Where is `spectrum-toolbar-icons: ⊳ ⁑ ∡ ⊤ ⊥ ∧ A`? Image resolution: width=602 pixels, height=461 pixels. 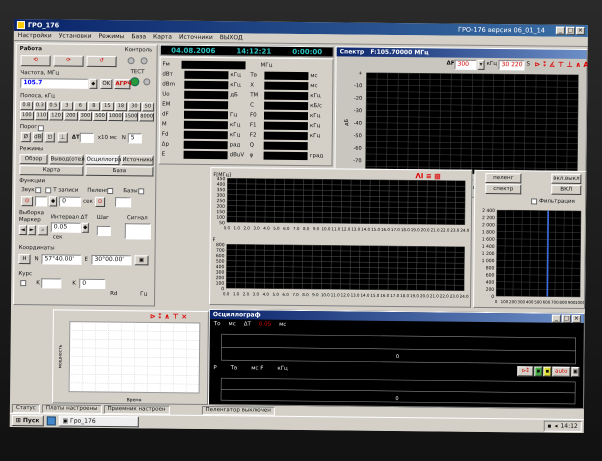
spectrum-toolbar-icons: ⊳ ⁑ ∡ ⊤ ⊥ ∧ A is located at coordinates (561, 64).